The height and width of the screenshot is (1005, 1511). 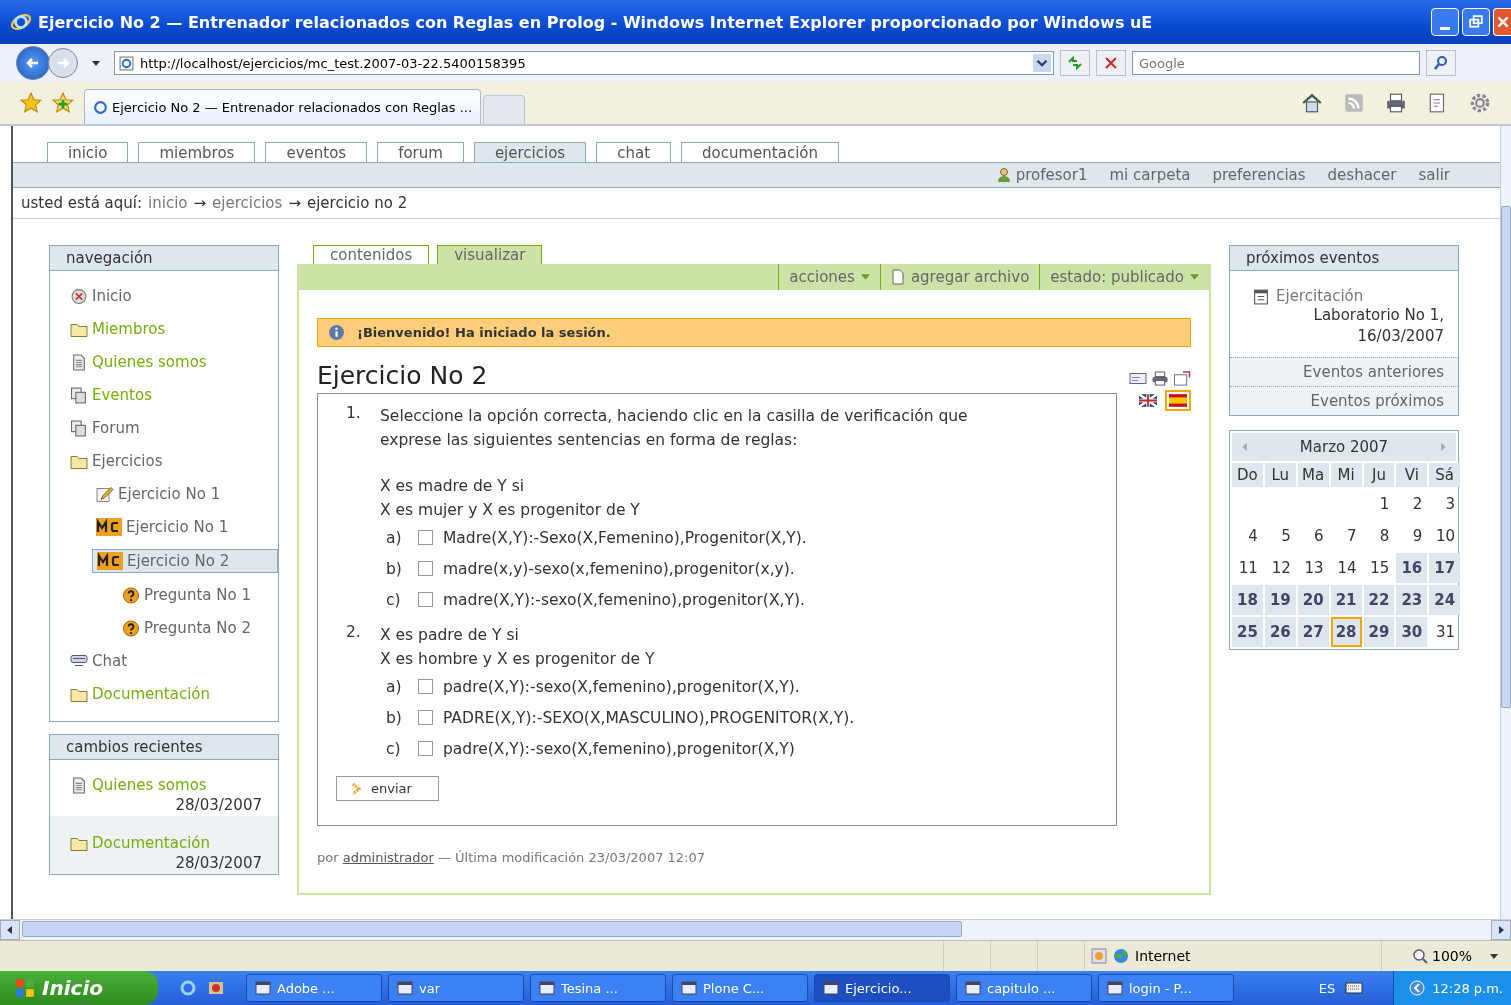 I want to click on nav-item: Chat, so click(x=99, y=661).